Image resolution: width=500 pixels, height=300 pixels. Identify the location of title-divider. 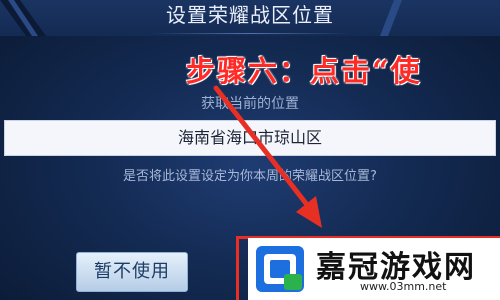
(250, 33).